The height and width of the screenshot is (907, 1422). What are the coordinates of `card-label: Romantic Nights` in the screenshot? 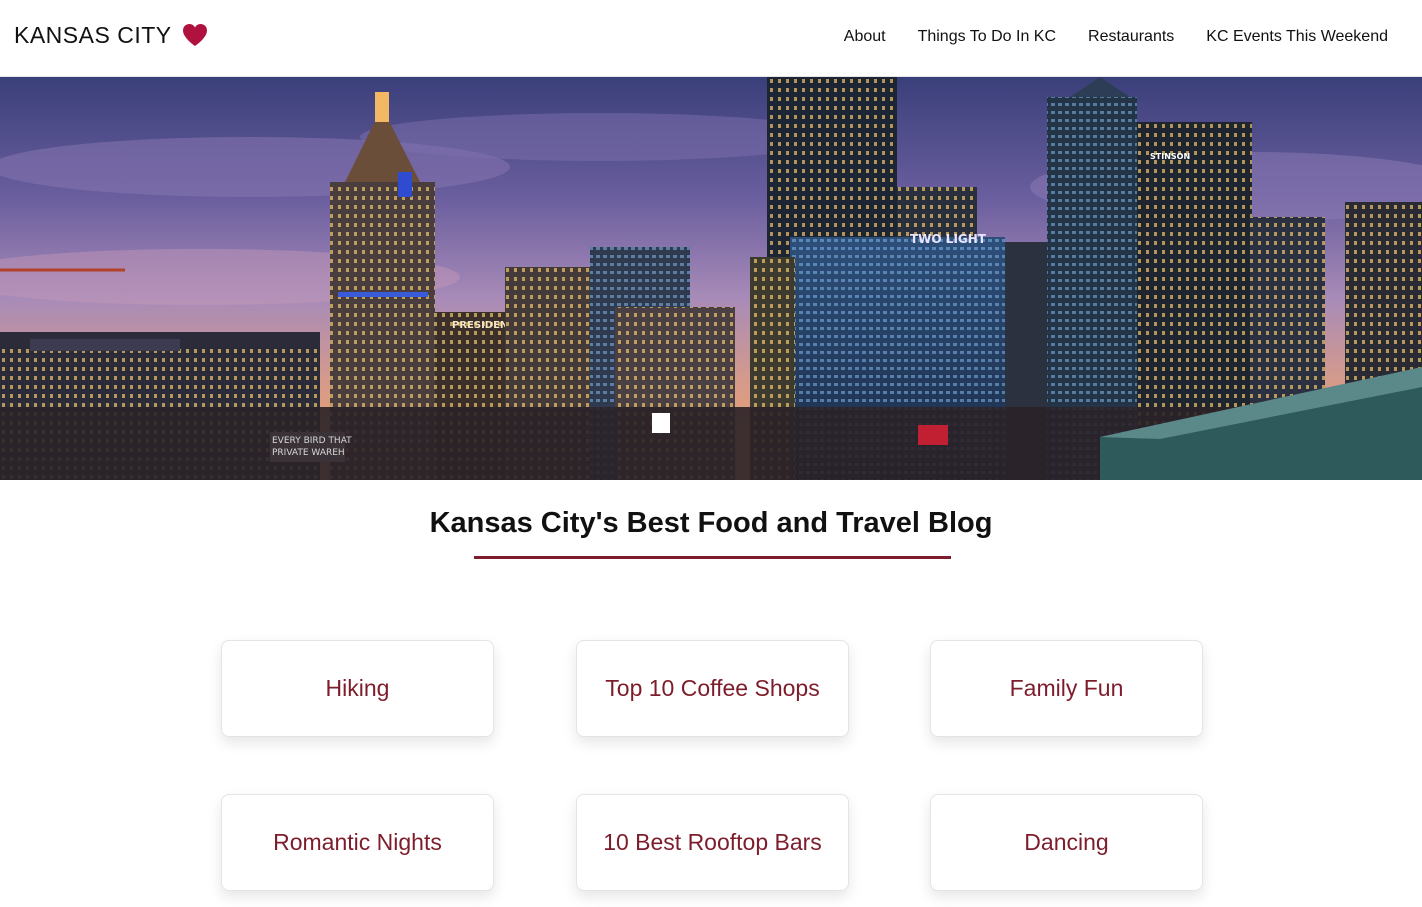 It's located at (357, 842).